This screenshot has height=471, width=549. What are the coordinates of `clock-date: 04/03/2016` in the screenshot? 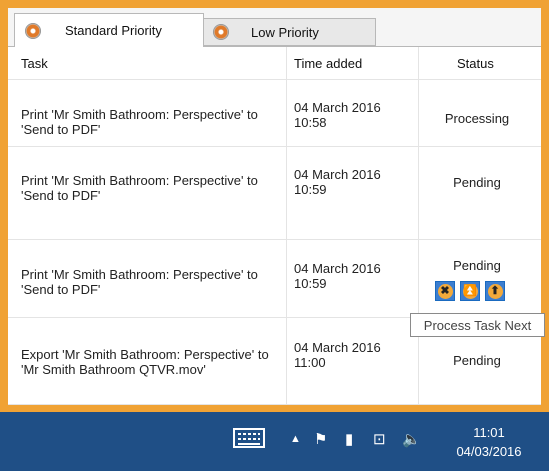 It's located at (489, 451).